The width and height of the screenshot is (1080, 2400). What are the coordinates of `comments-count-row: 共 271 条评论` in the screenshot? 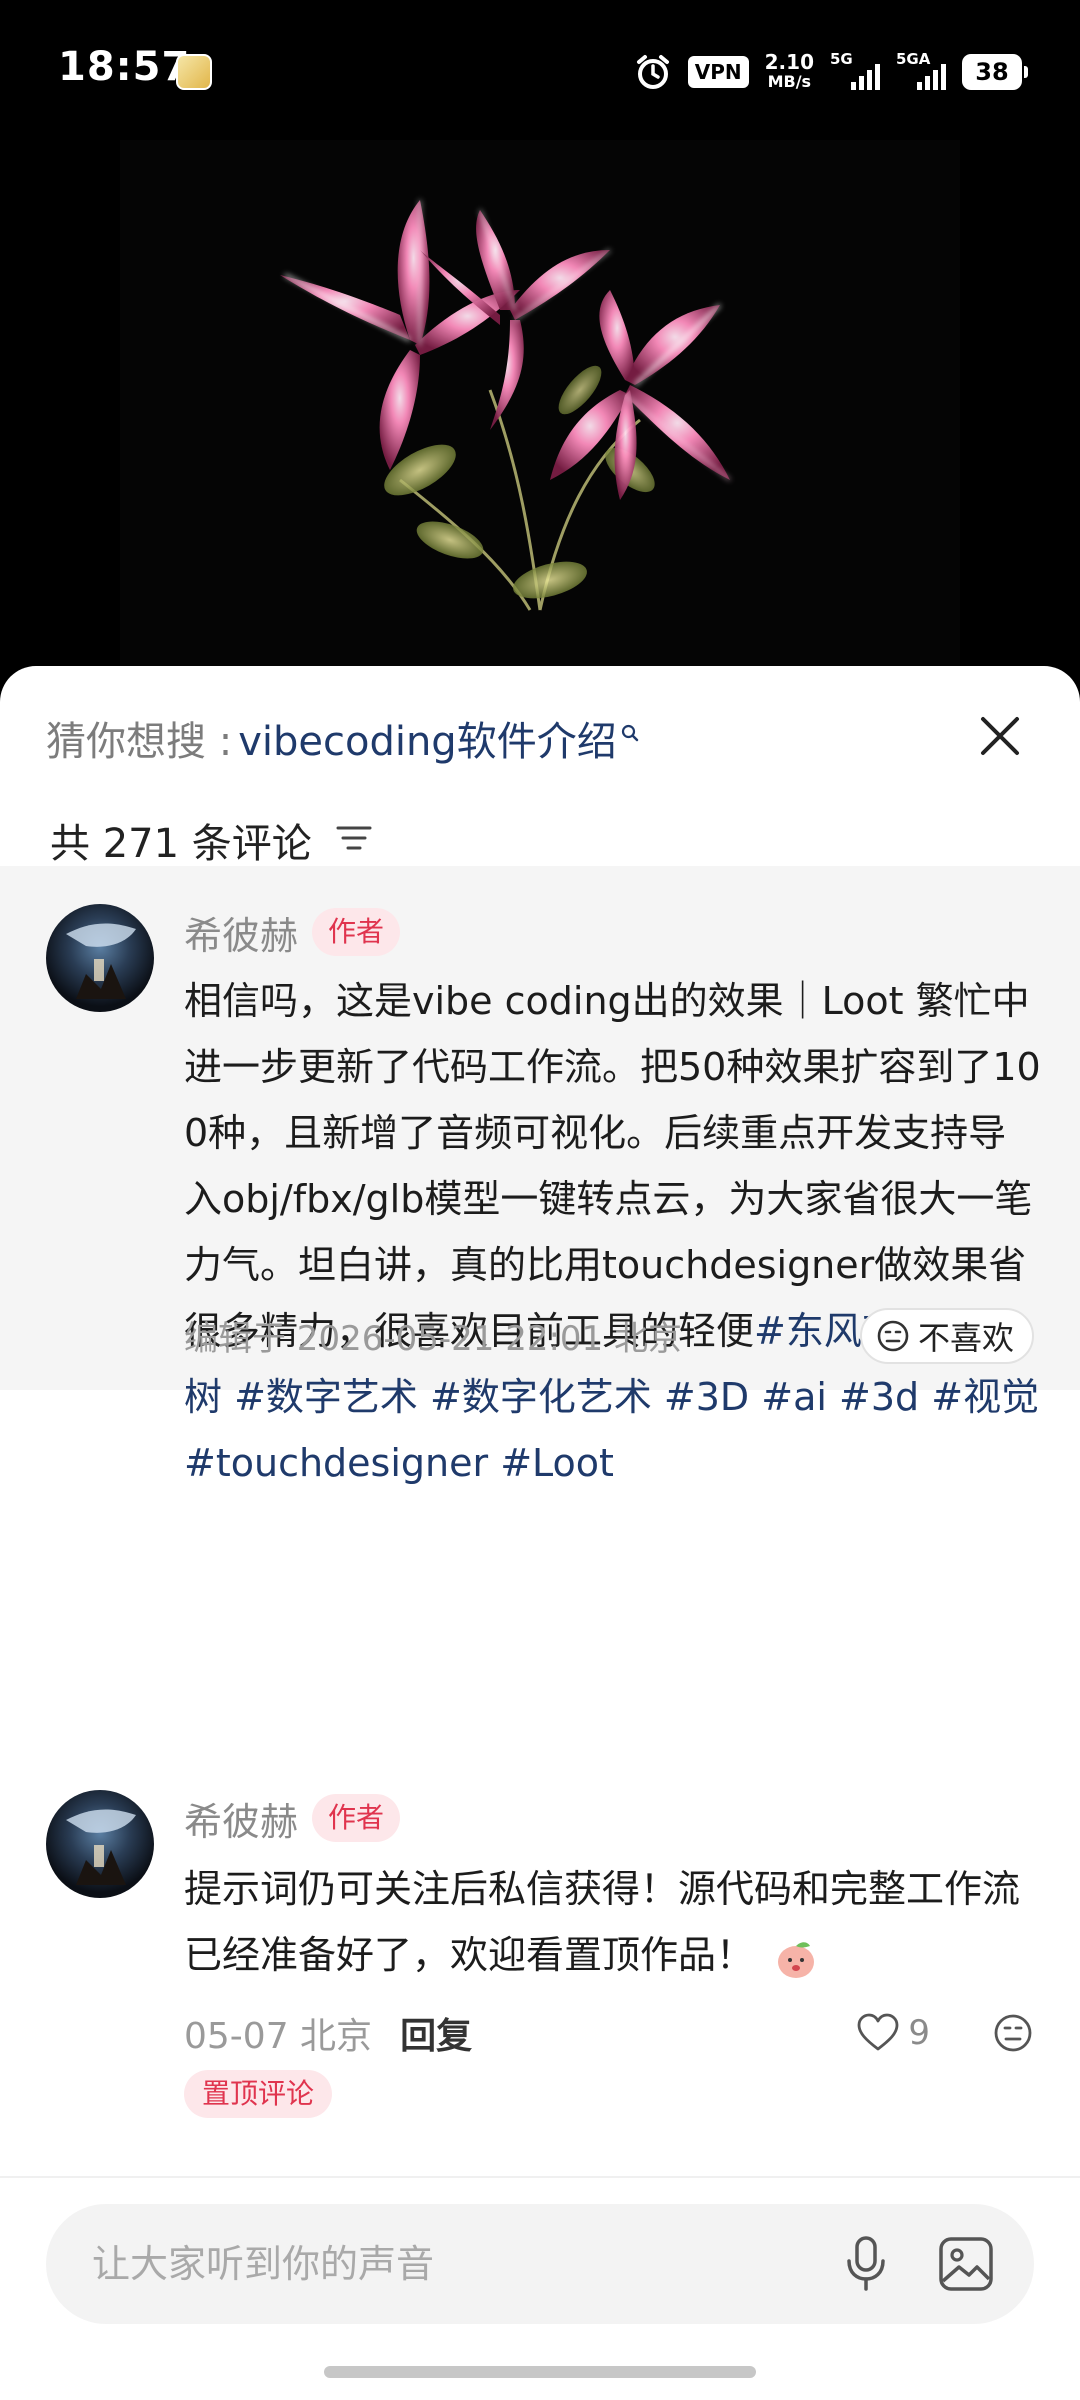 It's located at (211, 840).